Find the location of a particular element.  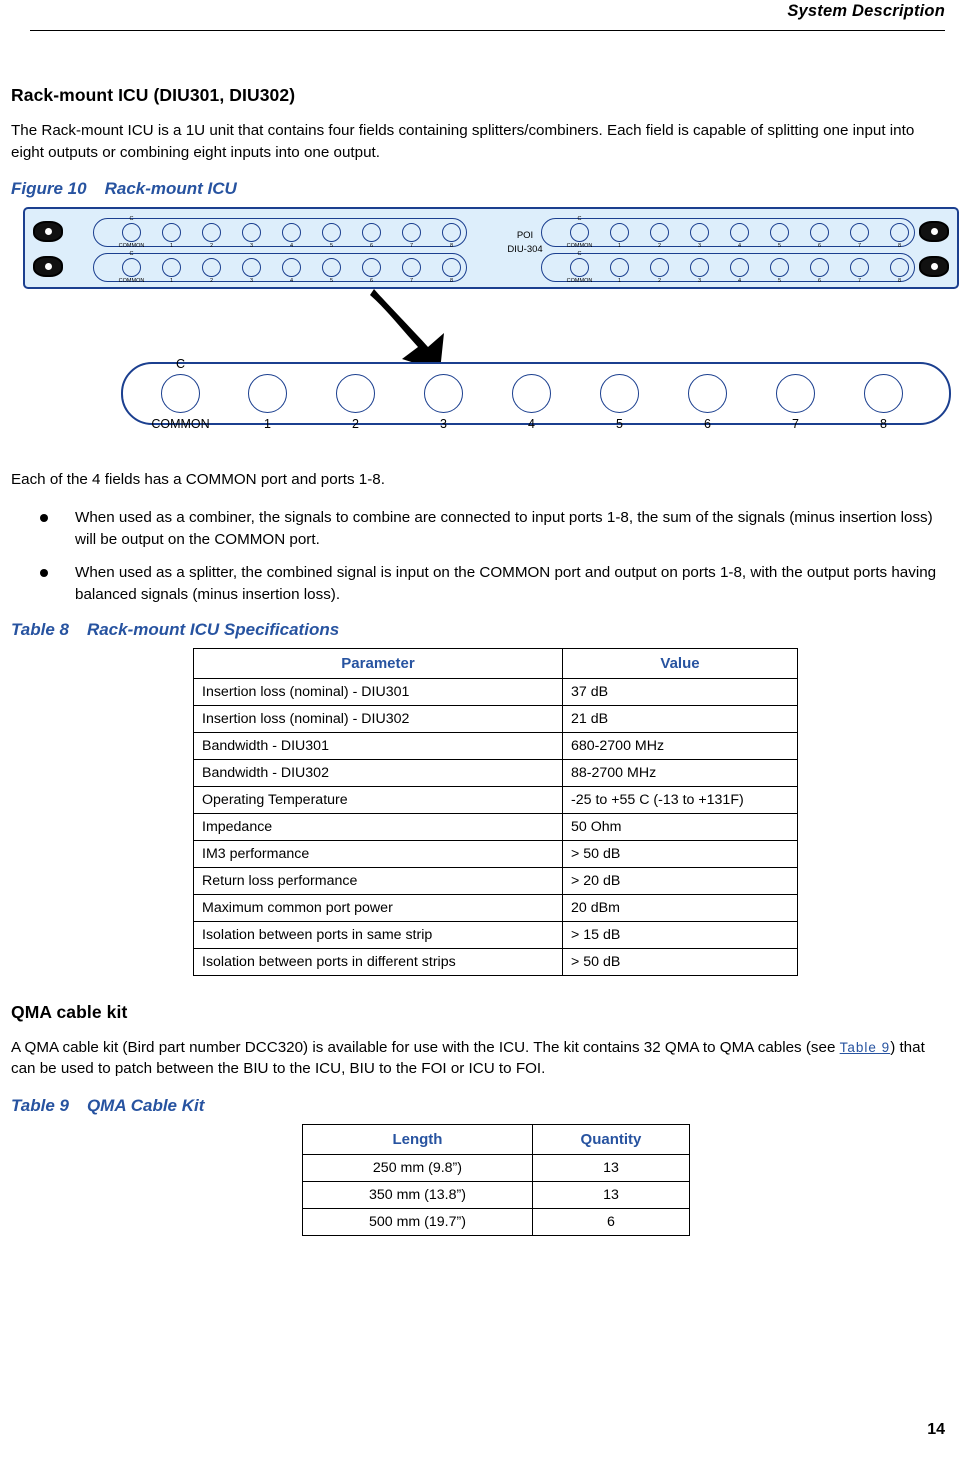

zoom-common-label: COMMON is located at coordinates (180, 424).